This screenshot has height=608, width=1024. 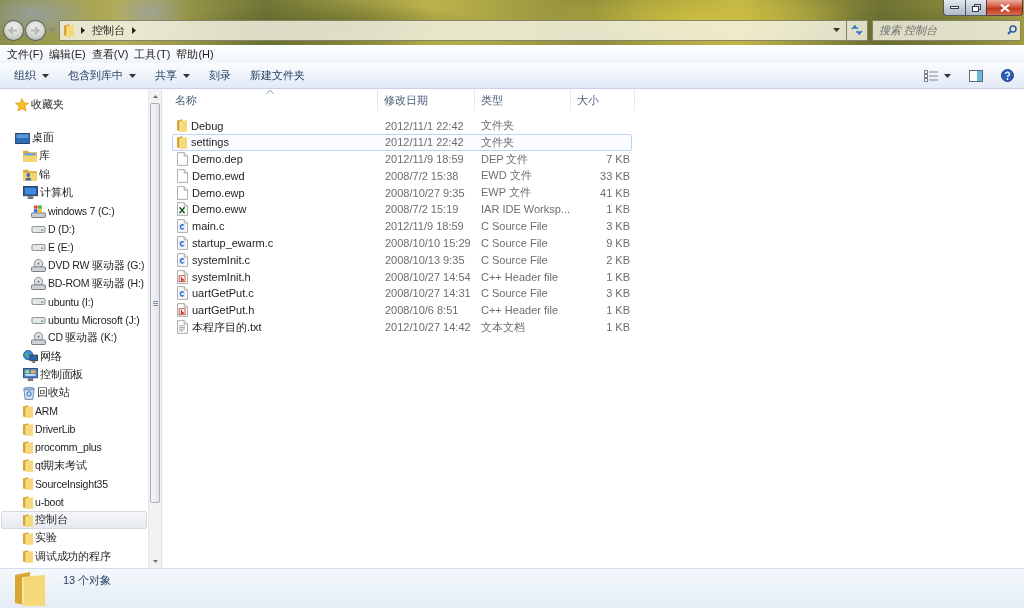 What do you see at coordinates (108, 30) in the screenshot?
I see `breadcrumb: 控制台` at bounding box center [108, 30].